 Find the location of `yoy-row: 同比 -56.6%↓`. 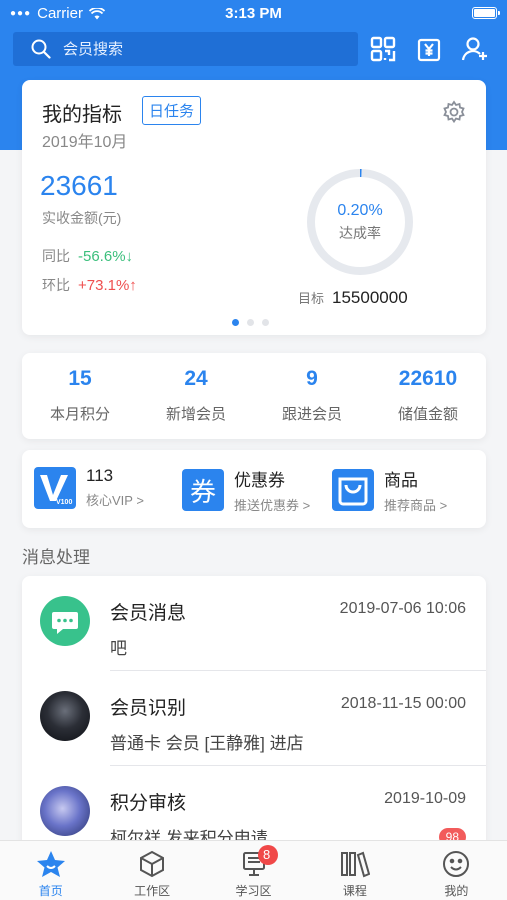

yoy-row: 同比 -56.6%↓ is located at coordinates (87, 256).